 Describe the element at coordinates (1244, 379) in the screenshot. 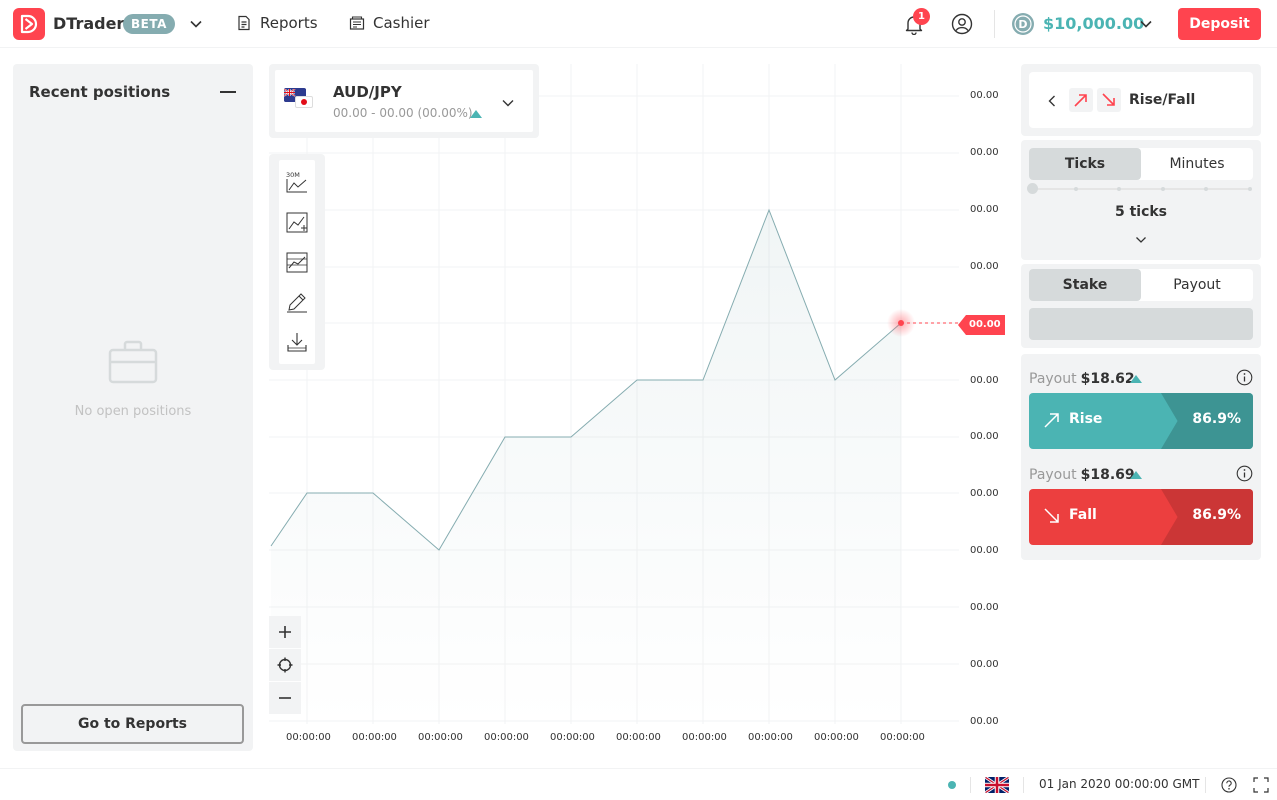

I see `rise-info-icon` at that location.